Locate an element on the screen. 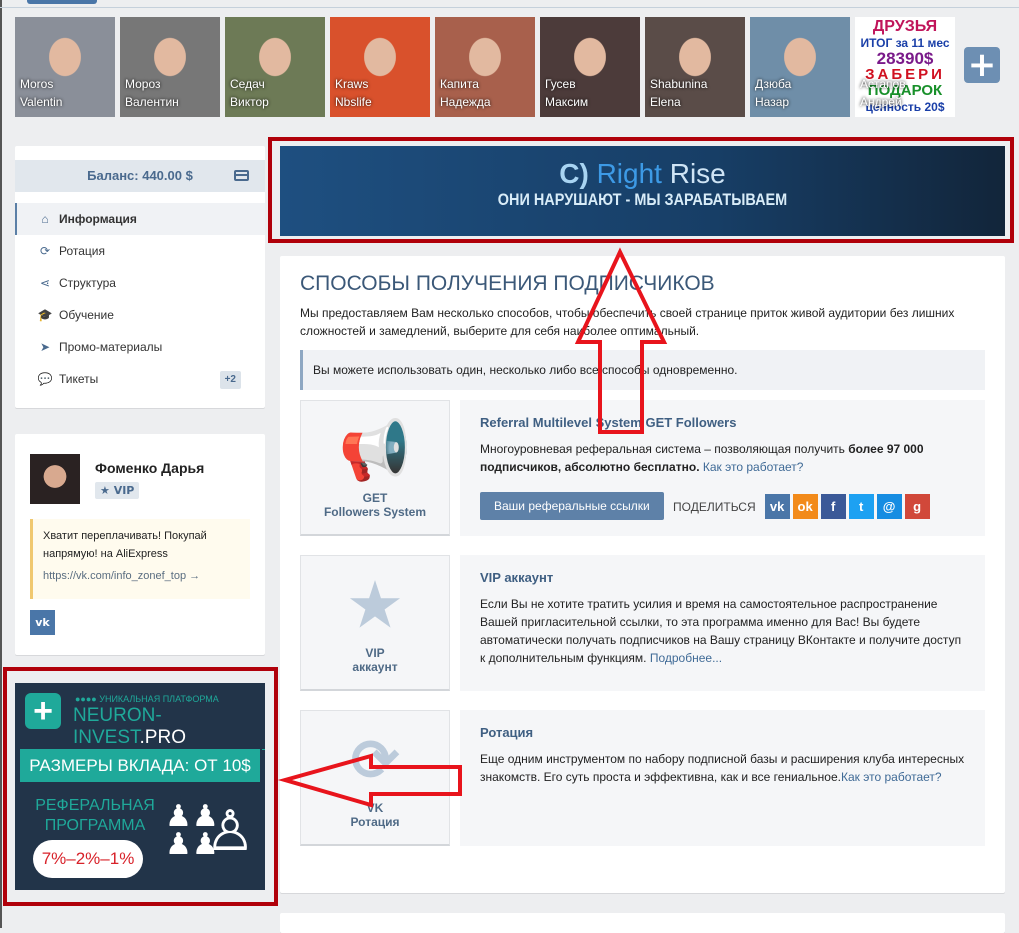 Image resolution: width=1019 pixels, height=933 pixels. balance-text: Баланс: 440.00 $ is located at coordinates (140, 175).